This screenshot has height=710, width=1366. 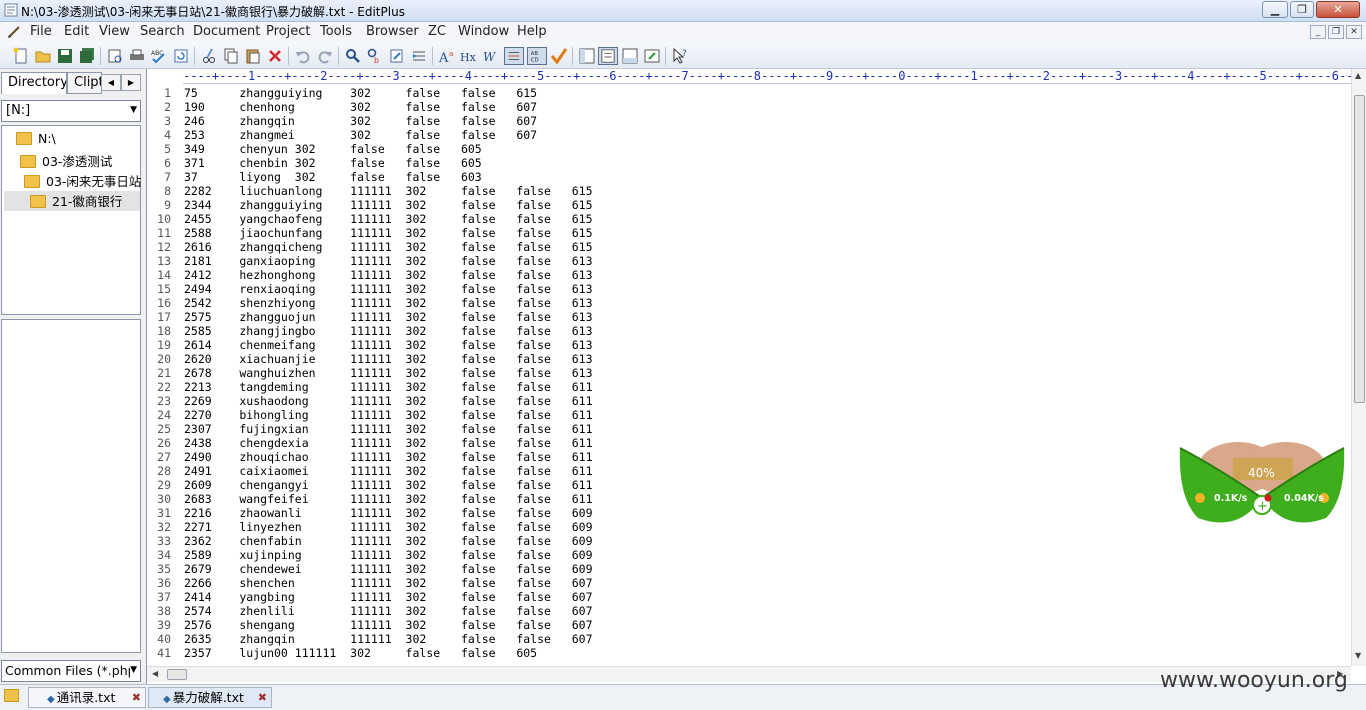 What do you see at coordinates (137, 56) in the screenshot?
I see `print-icon` at bounding box center [137, 56].